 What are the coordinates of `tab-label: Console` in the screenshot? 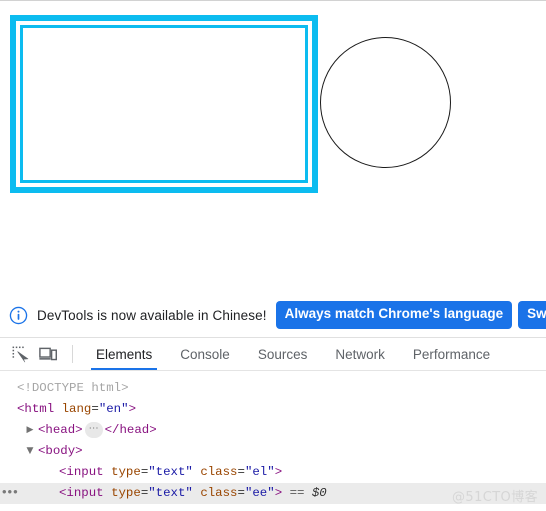 It's located at (205, 354).